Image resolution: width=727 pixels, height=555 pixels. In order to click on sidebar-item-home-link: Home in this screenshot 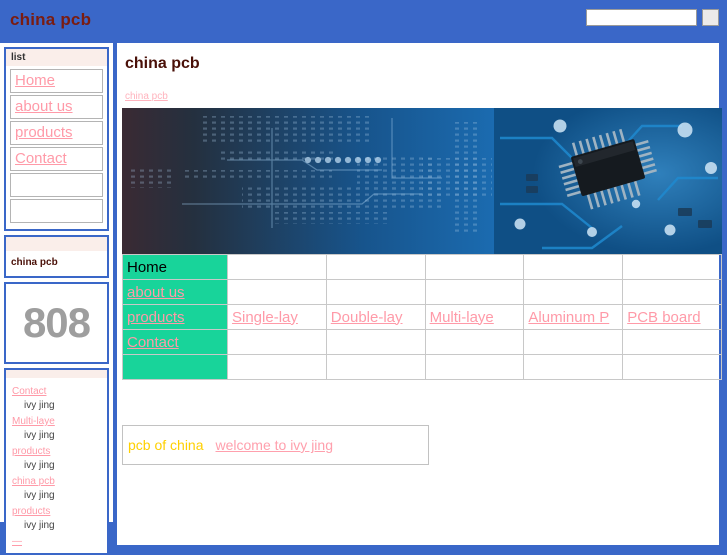, I will do `click(35, 80)`.